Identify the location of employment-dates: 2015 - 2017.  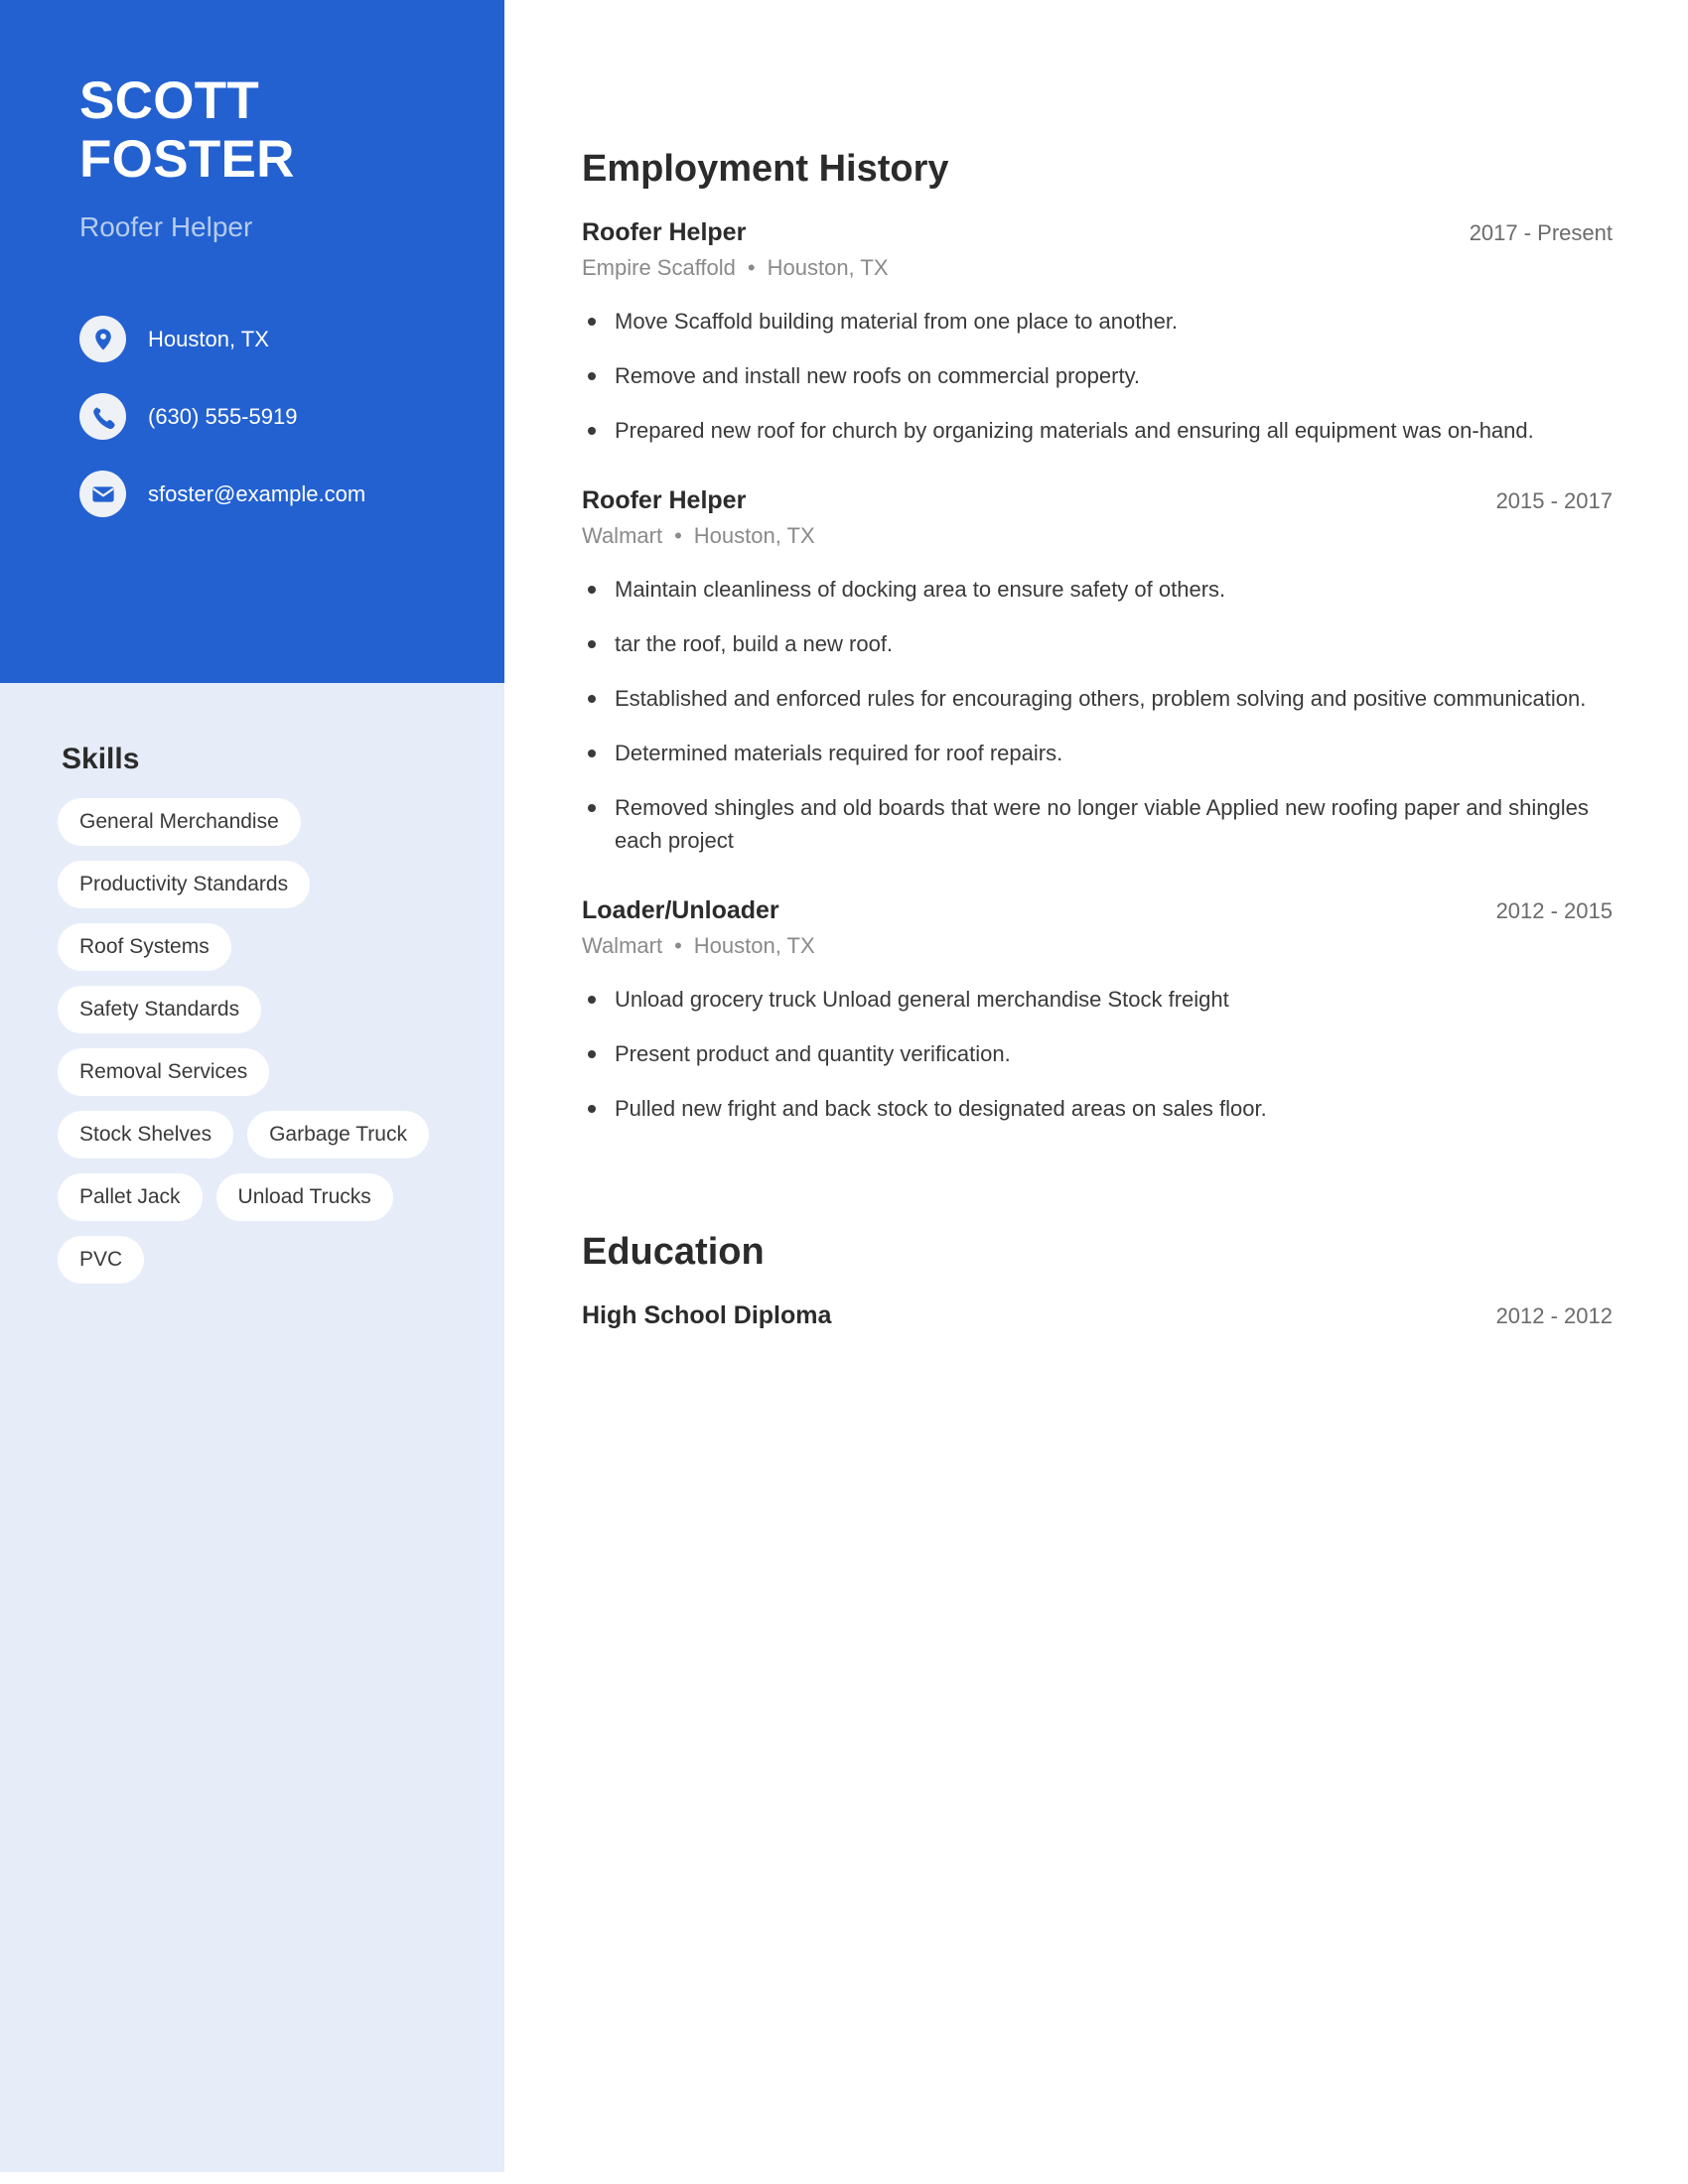
(1554, 500).